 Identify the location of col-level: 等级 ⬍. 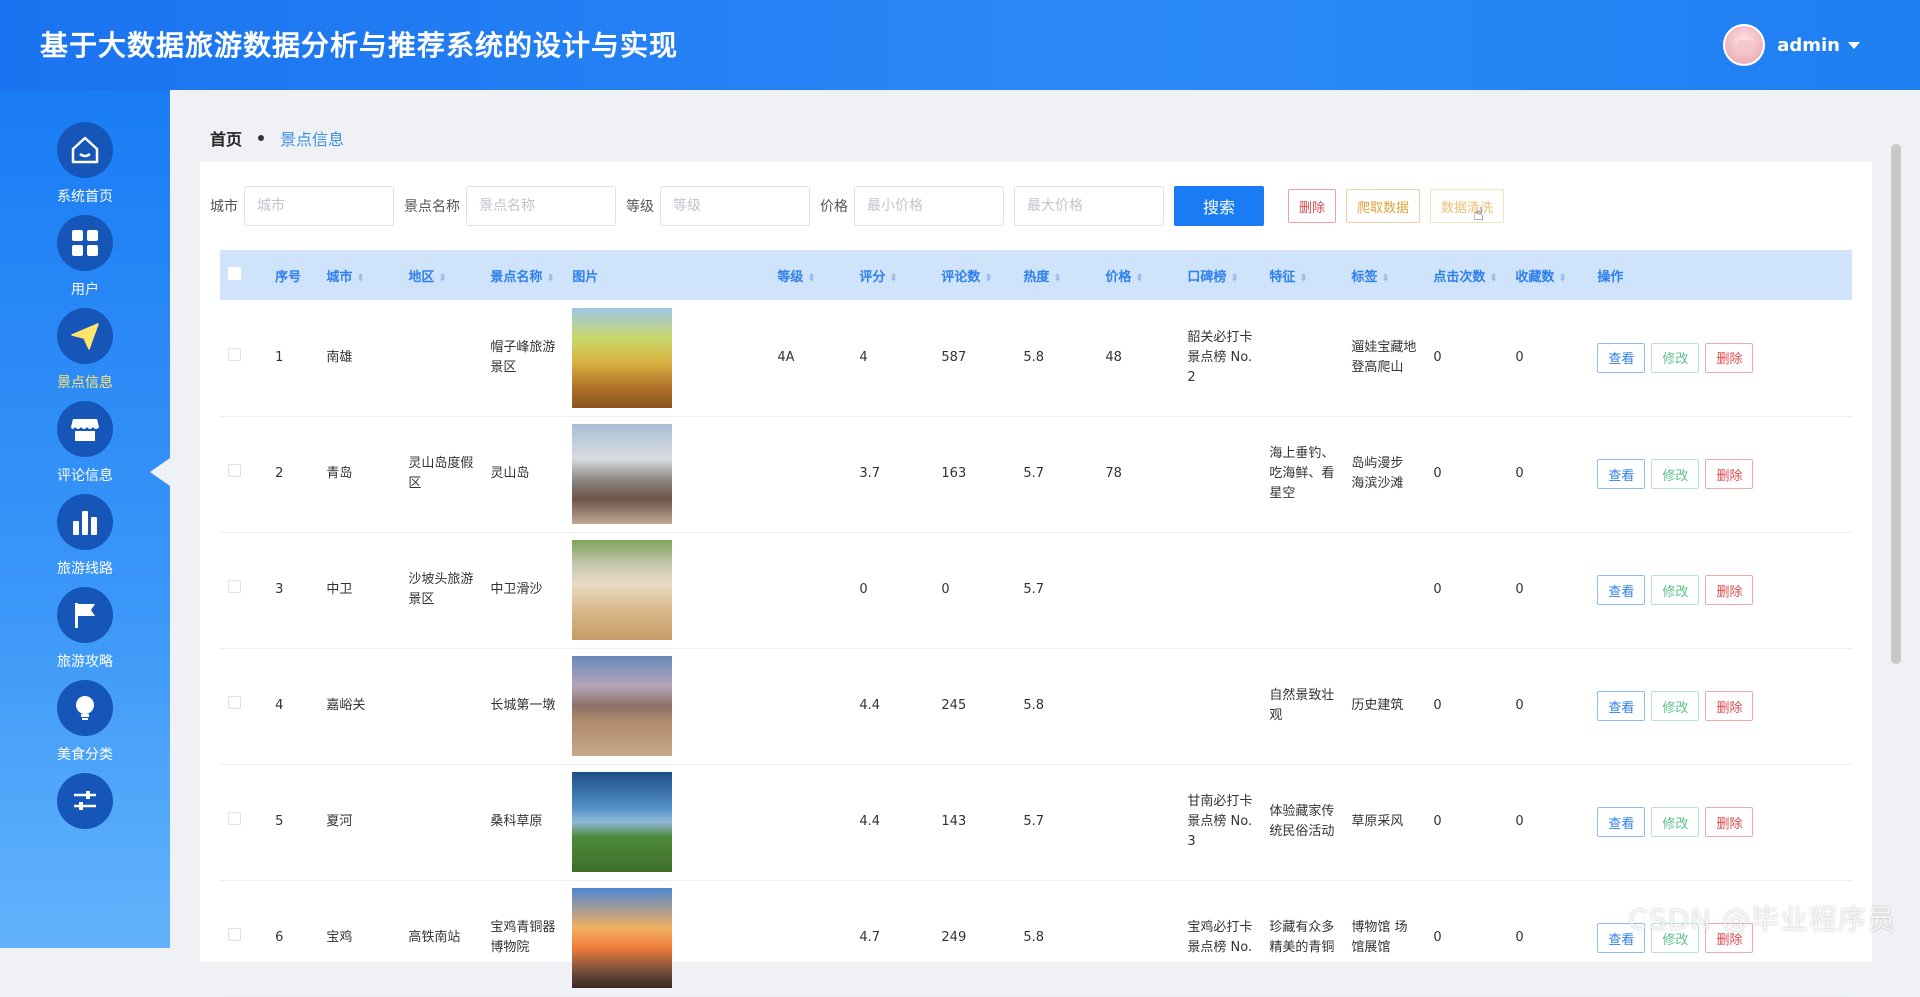
(810, 275).